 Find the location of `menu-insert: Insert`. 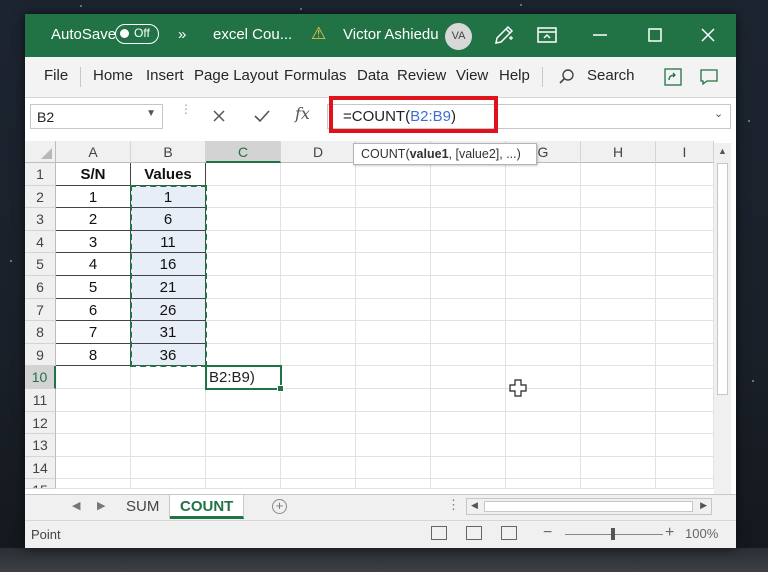

menu-insert: Insert is located at coordinates (165, 75).